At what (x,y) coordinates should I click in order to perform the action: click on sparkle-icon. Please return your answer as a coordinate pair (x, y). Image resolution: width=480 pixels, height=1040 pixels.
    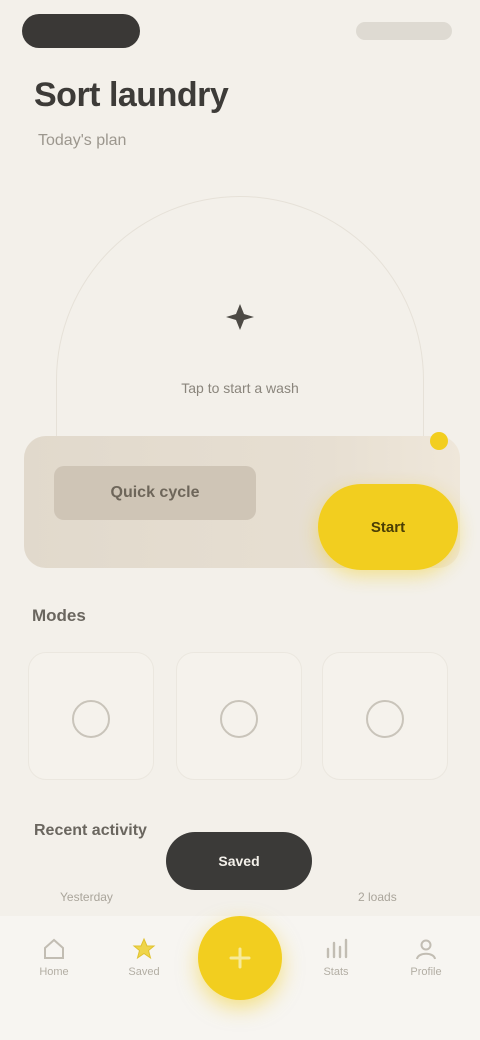
    Looking at the image, I should click on (240, 317).